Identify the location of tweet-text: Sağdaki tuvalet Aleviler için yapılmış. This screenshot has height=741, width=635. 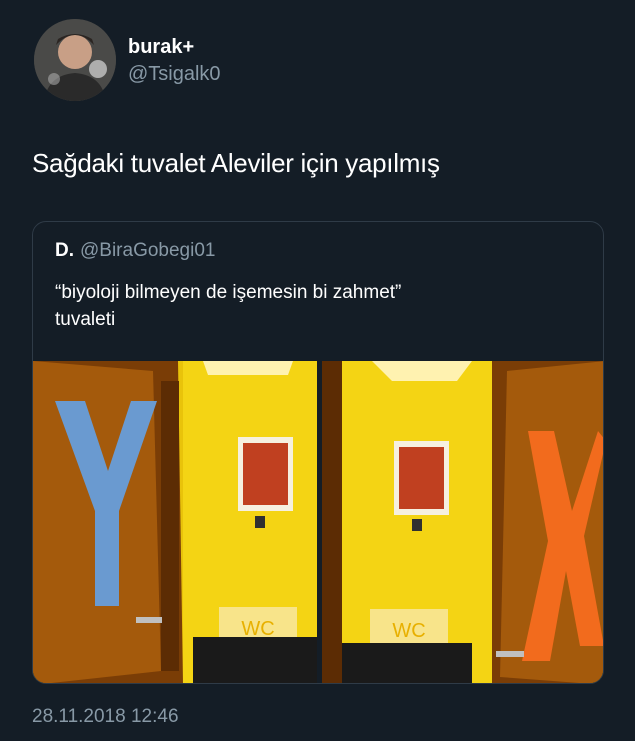
(236, 163).